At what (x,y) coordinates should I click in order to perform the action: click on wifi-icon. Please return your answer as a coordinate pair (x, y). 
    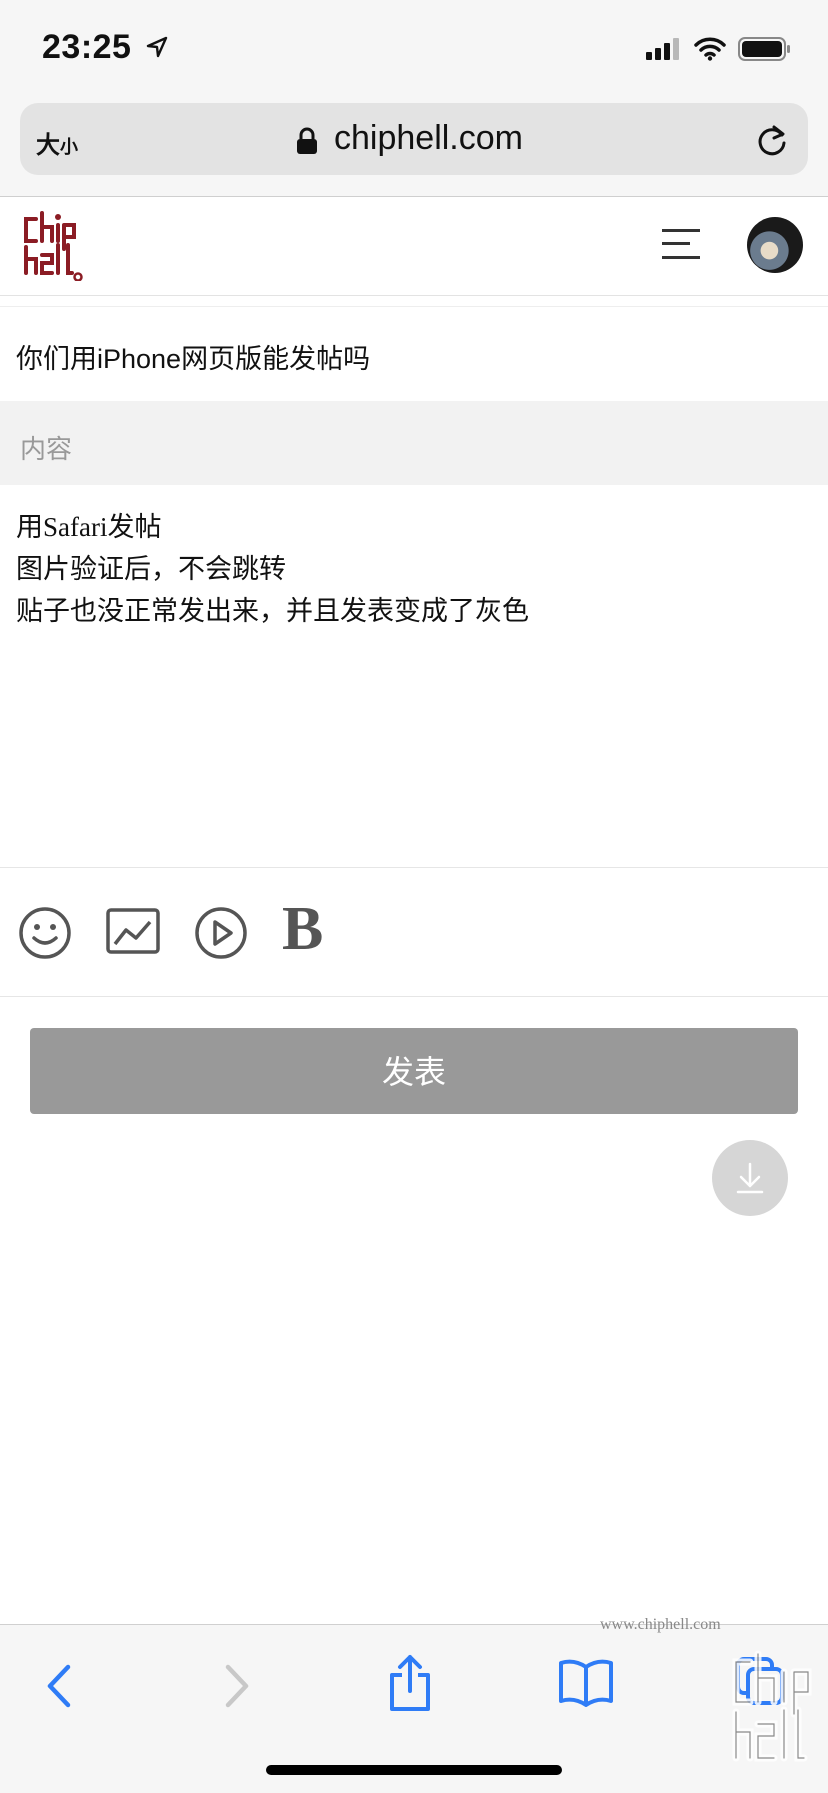
    Looking at the image, I should click on (710, 49).